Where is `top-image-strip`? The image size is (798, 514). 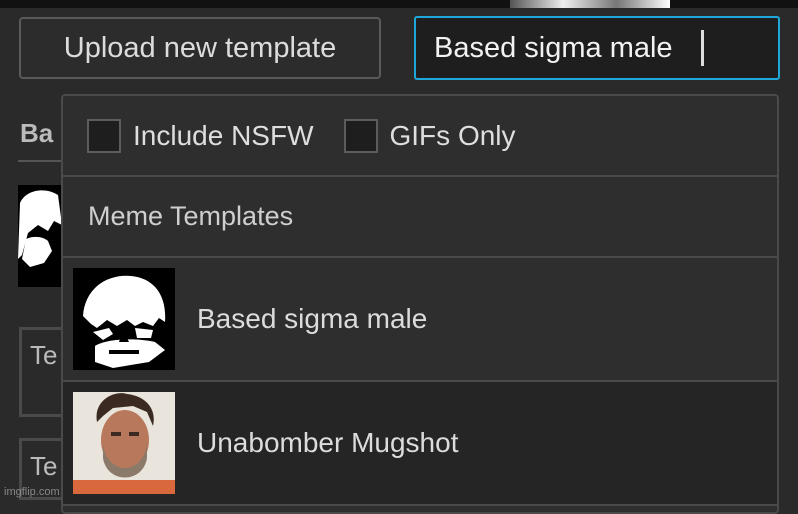
top-image-strip is located at coordinates (399, 4).